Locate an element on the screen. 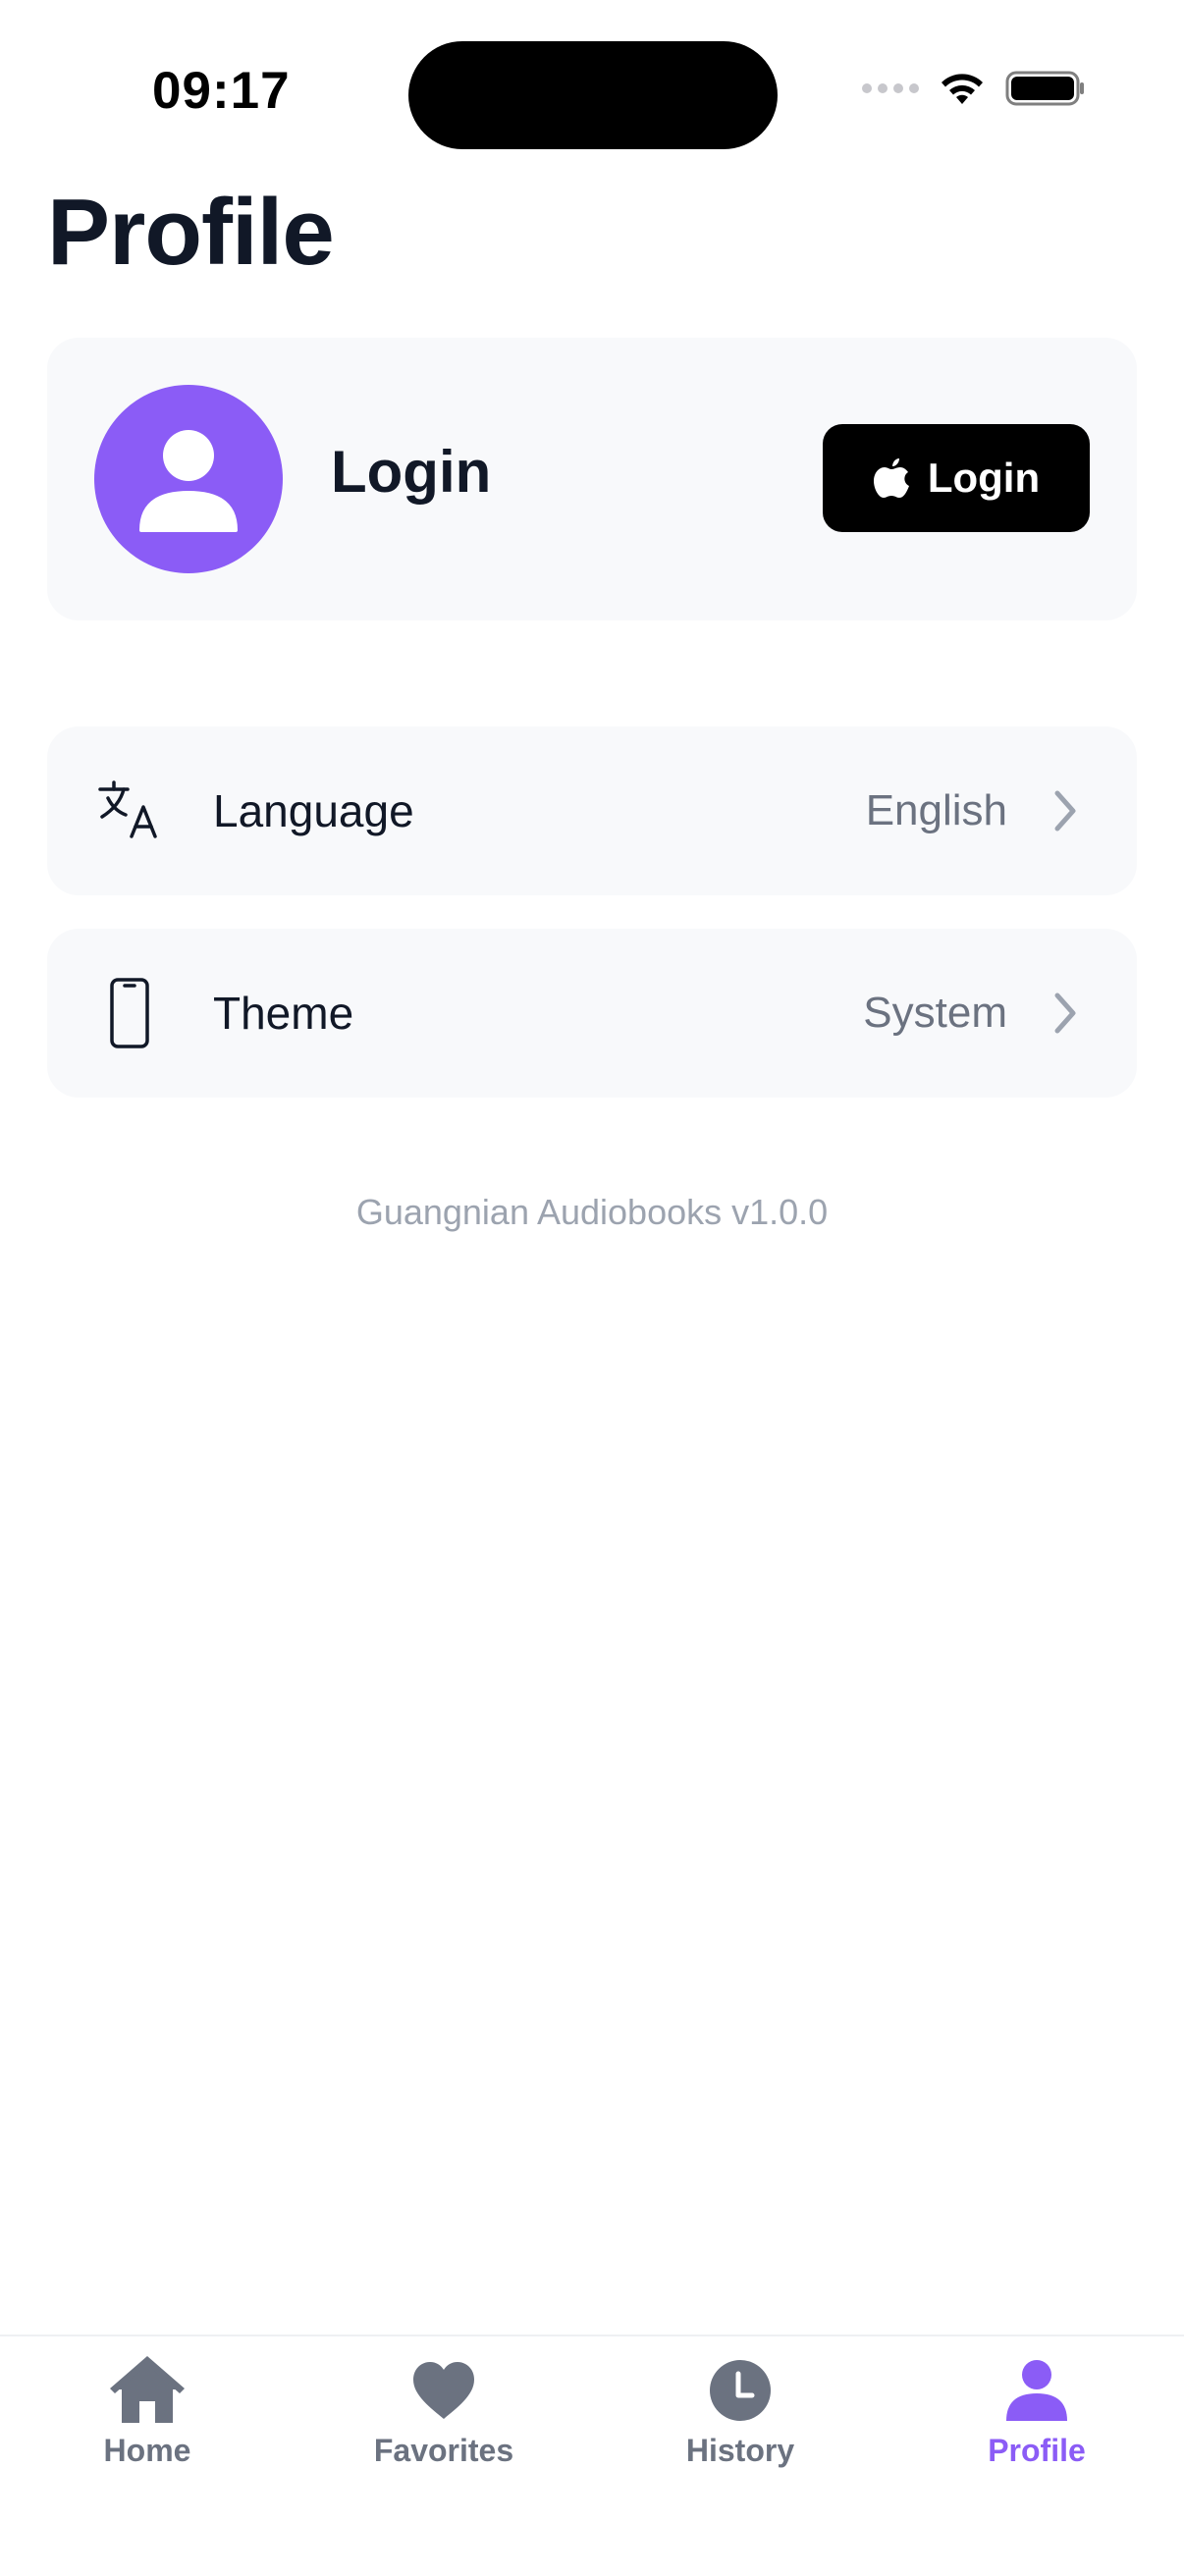 Image resolution: width=1184 pixels, height=2576 pixels. dynamic-island is located at coordinates (593, 95).